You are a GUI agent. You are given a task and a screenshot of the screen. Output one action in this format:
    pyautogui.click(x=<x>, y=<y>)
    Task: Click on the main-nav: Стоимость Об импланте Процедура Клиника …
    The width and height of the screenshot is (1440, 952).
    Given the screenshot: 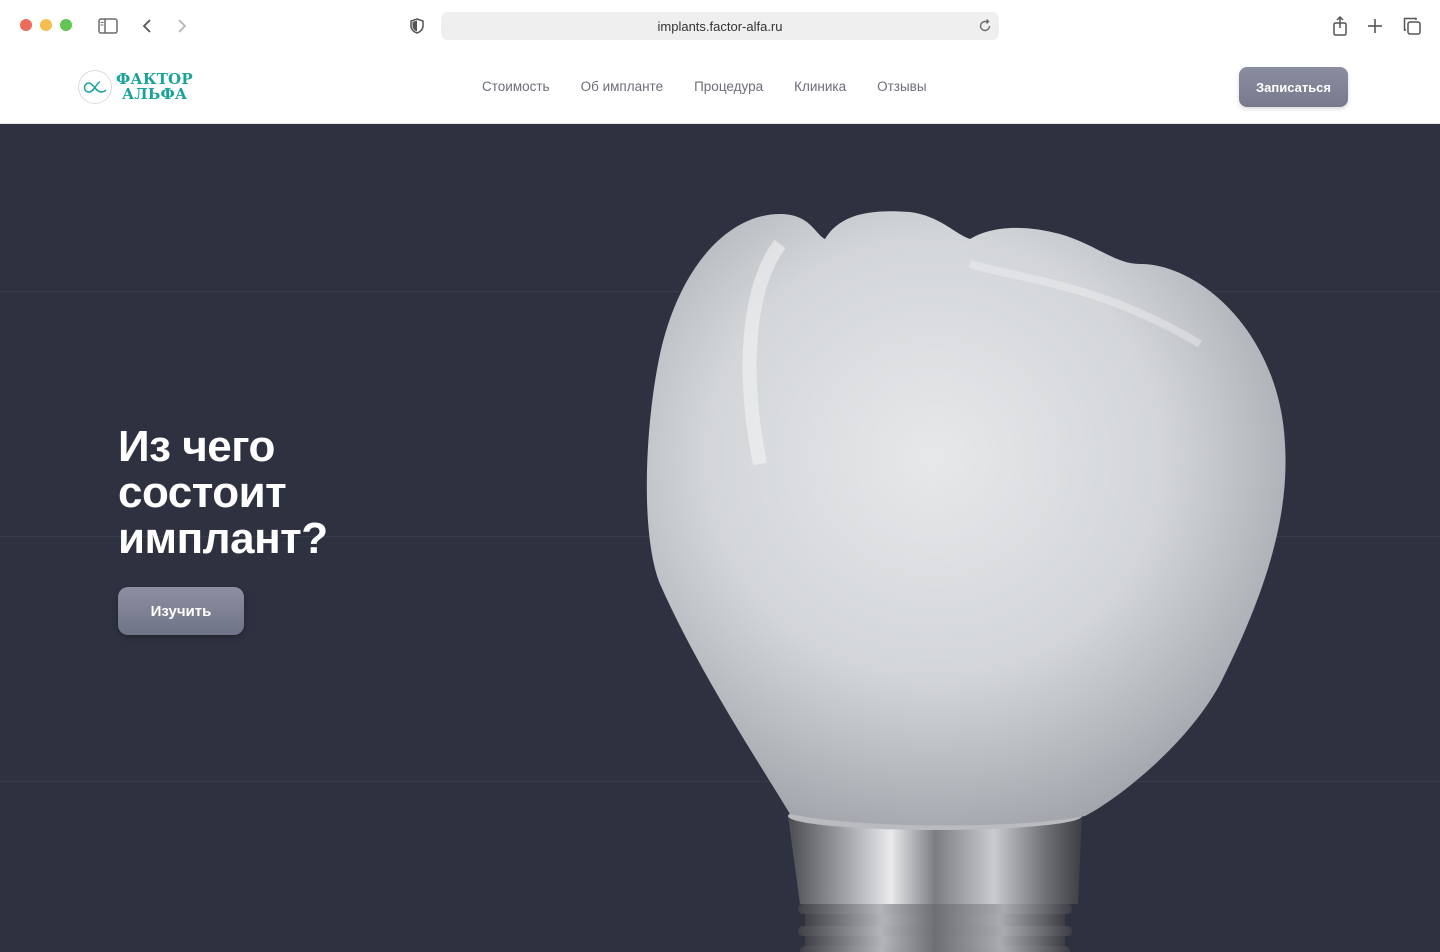 What is the action you would take?
    pyautogui.click(x=720, y=86)
    